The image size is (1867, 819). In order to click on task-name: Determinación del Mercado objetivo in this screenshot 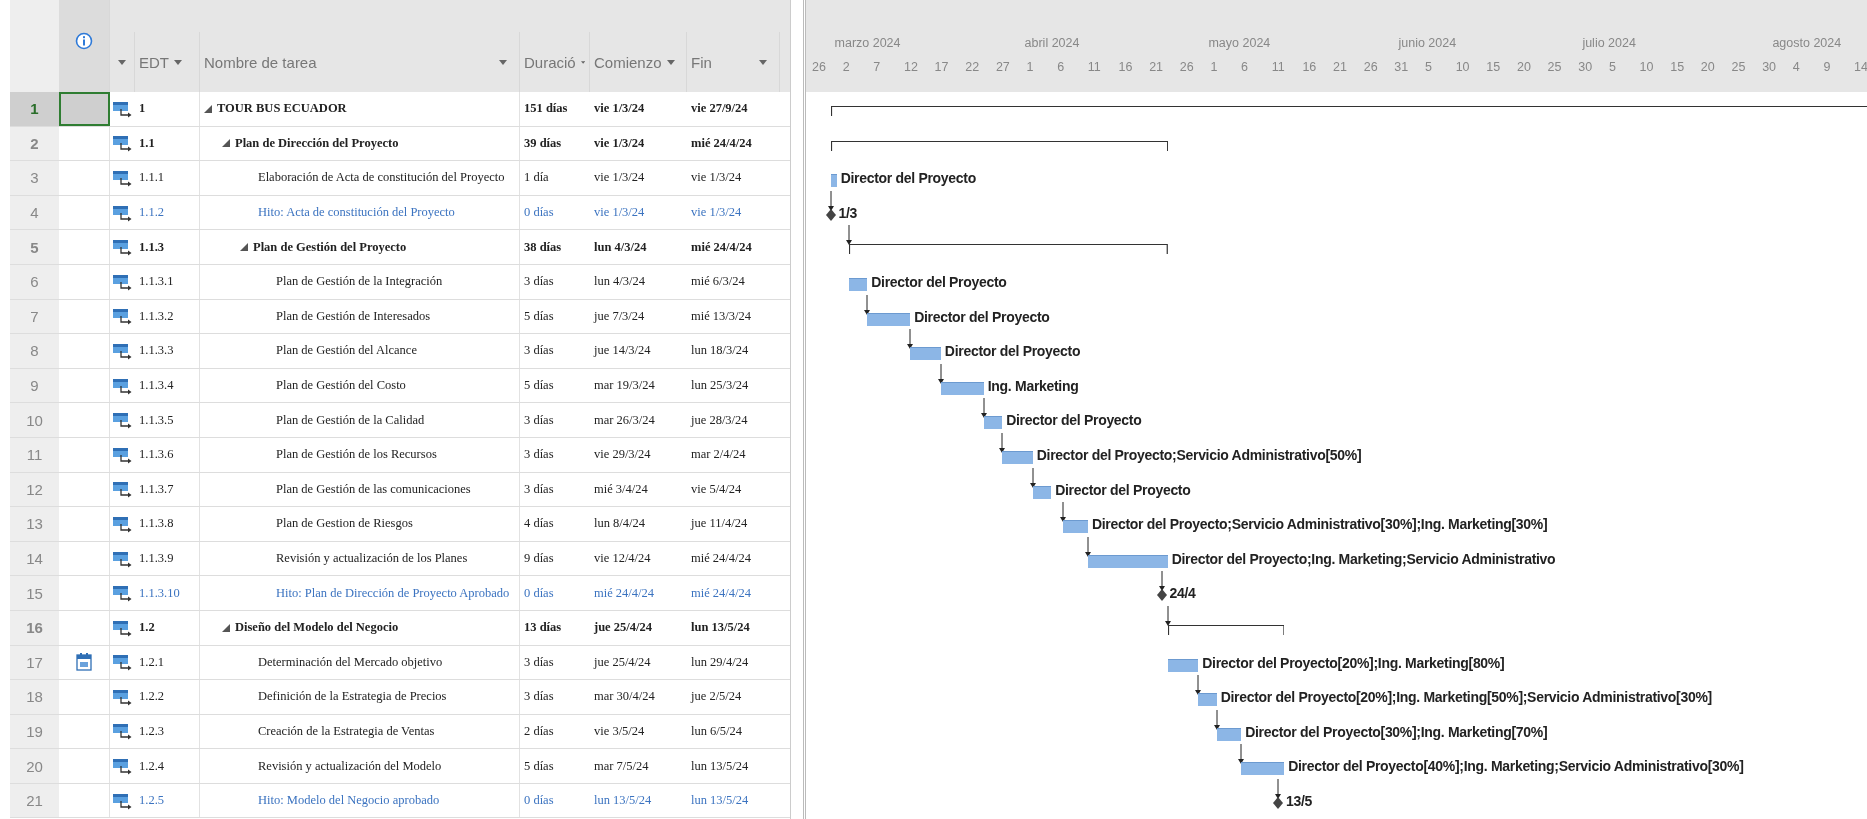, I will do `click(350, 662)`.